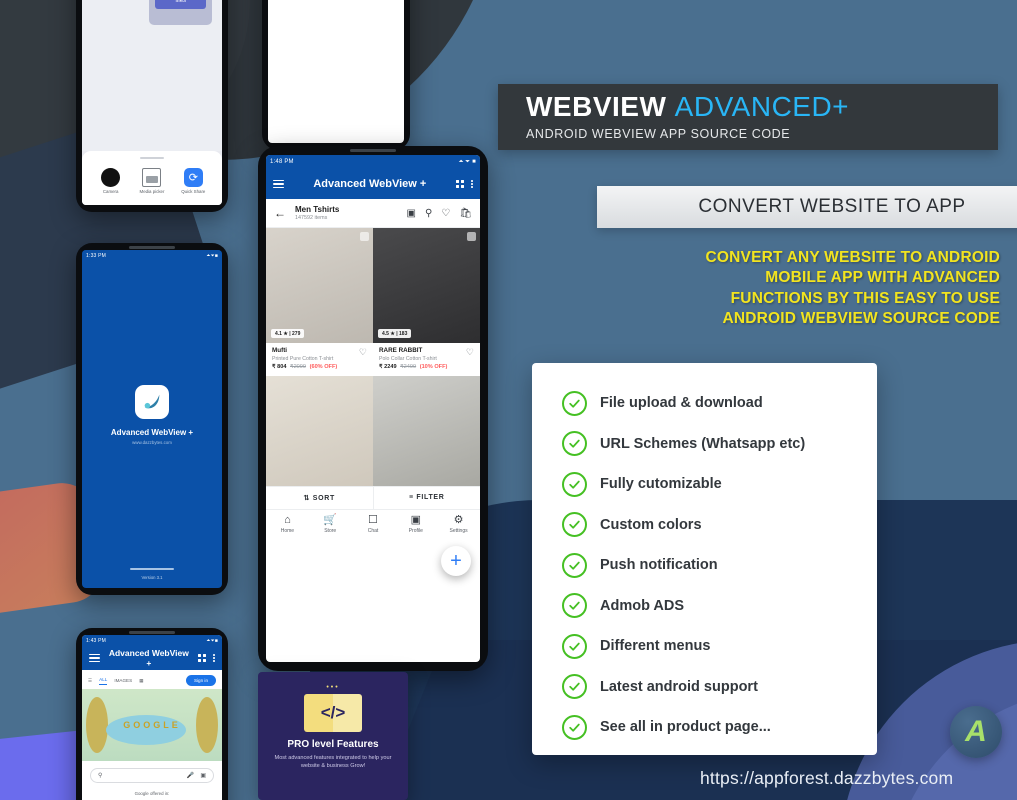  What do you see at coordinates (180, 4) in the screenshot?
I see `add-files-button: Add files` at bounding box center [180, 4].